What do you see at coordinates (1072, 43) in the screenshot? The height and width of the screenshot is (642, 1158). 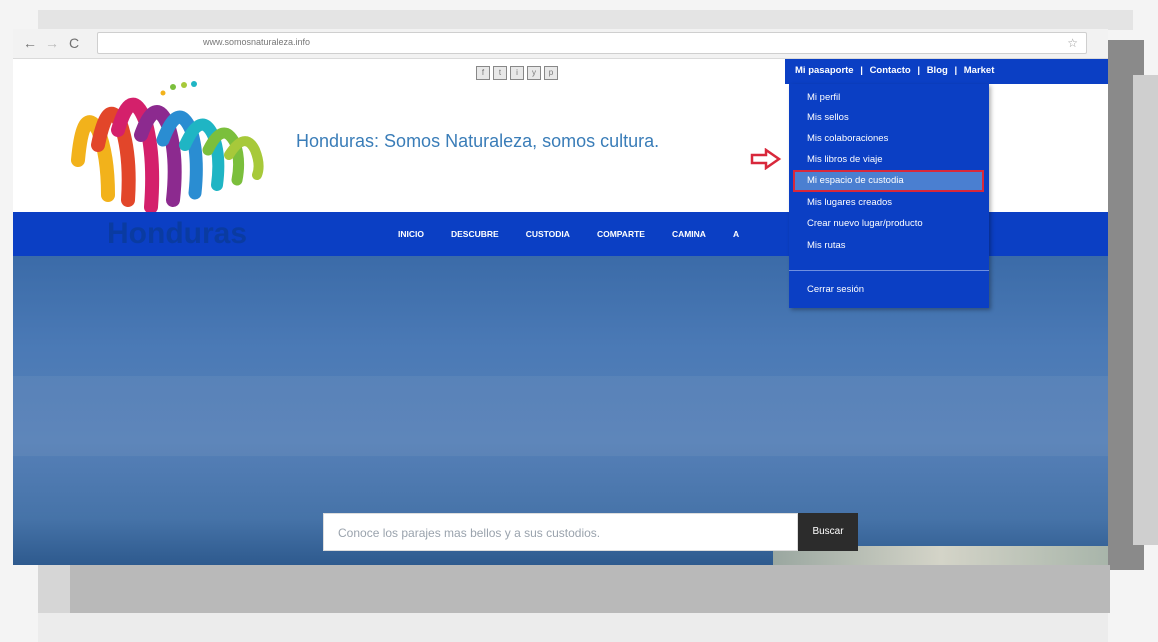 I see `bookmark-star-icon: ☆` at bounding box center [1072, 43].